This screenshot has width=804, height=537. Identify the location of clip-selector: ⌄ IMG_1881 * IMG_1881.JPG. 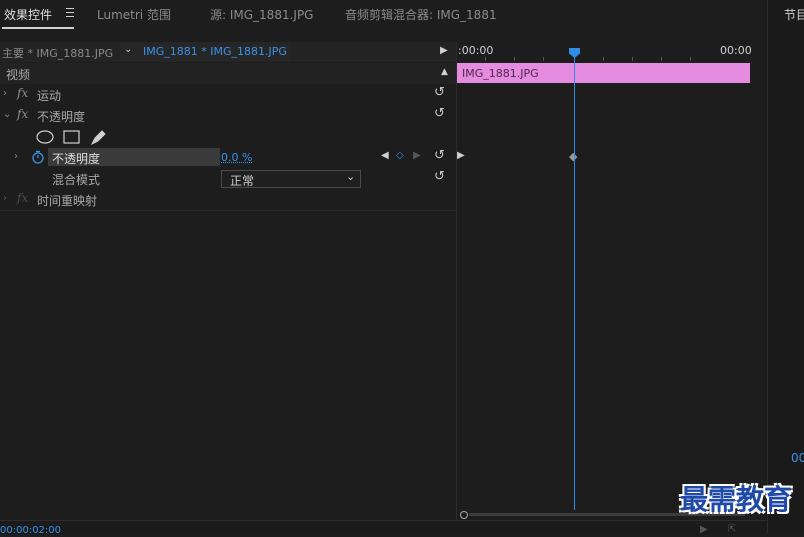
(205, 52).